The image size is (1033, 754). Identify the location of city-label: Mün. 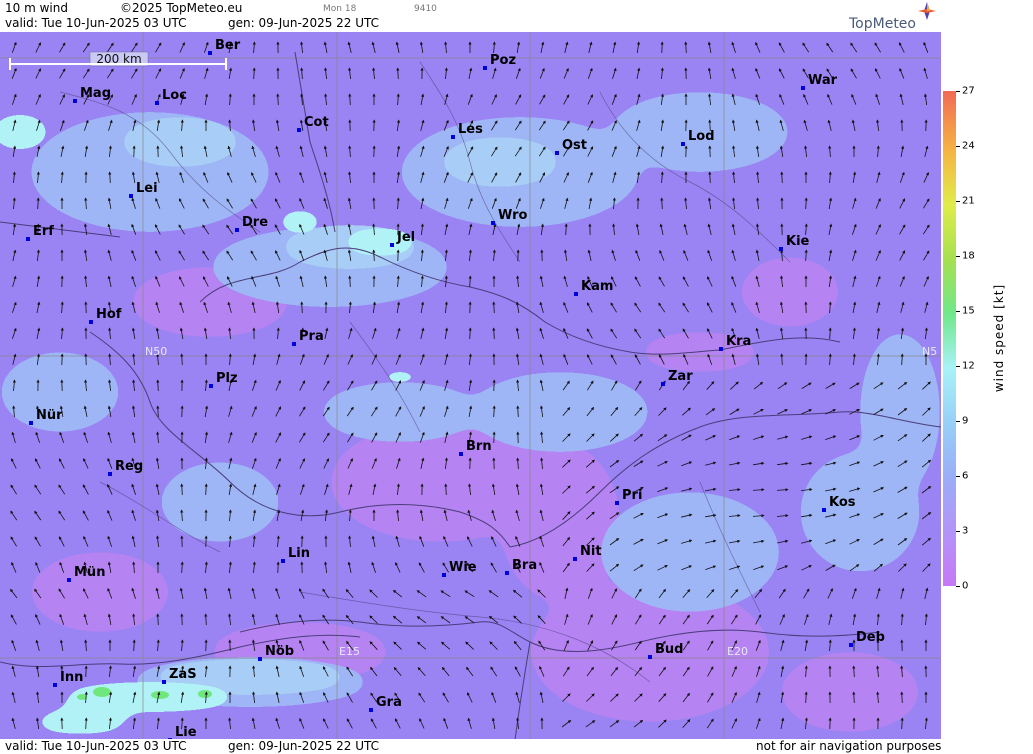
(89, 572).